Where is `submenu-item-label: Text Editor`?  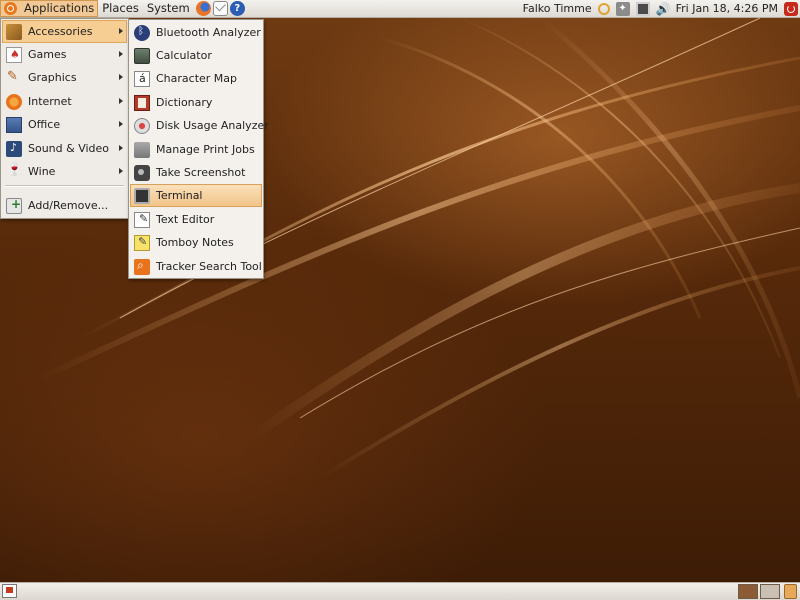
submenu-item-label: Text Editor is located at coordinates (185, 219).